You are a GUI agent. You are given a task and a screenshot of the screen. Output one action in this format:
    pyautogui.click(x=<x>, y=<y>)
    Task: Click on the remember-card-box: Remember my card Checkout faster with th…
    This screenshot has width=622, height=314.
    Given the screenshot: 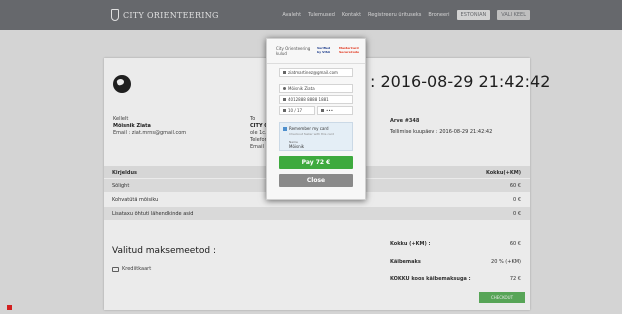 What is the action you would take?
    pyautogui.click(x=316, y=136)
    